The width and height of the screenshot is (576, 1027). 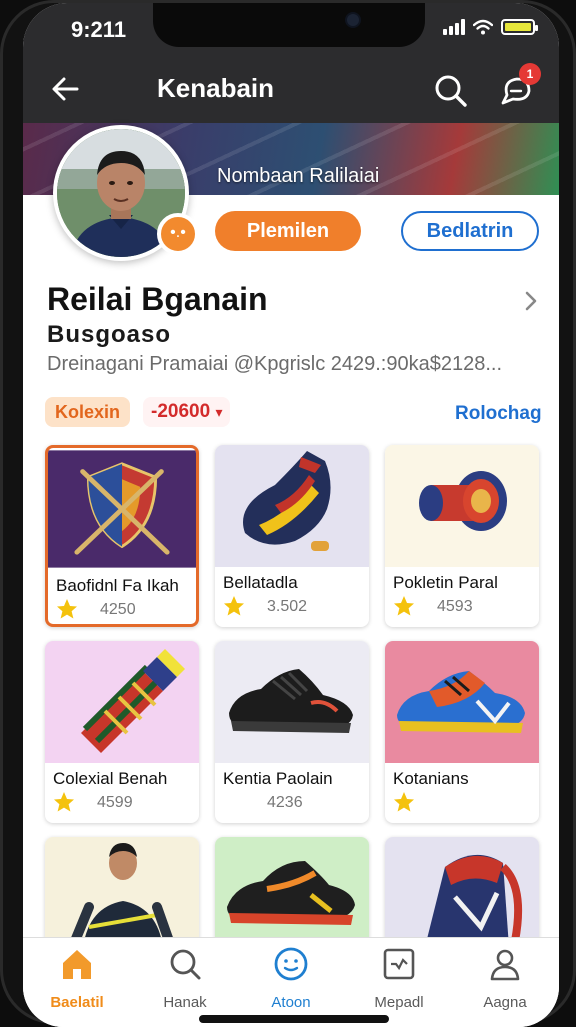 What do you see at coordinates (77, 981) in the screenshot?
I see `nav-item-home: Baelatil` at bounding box center [77, 981].